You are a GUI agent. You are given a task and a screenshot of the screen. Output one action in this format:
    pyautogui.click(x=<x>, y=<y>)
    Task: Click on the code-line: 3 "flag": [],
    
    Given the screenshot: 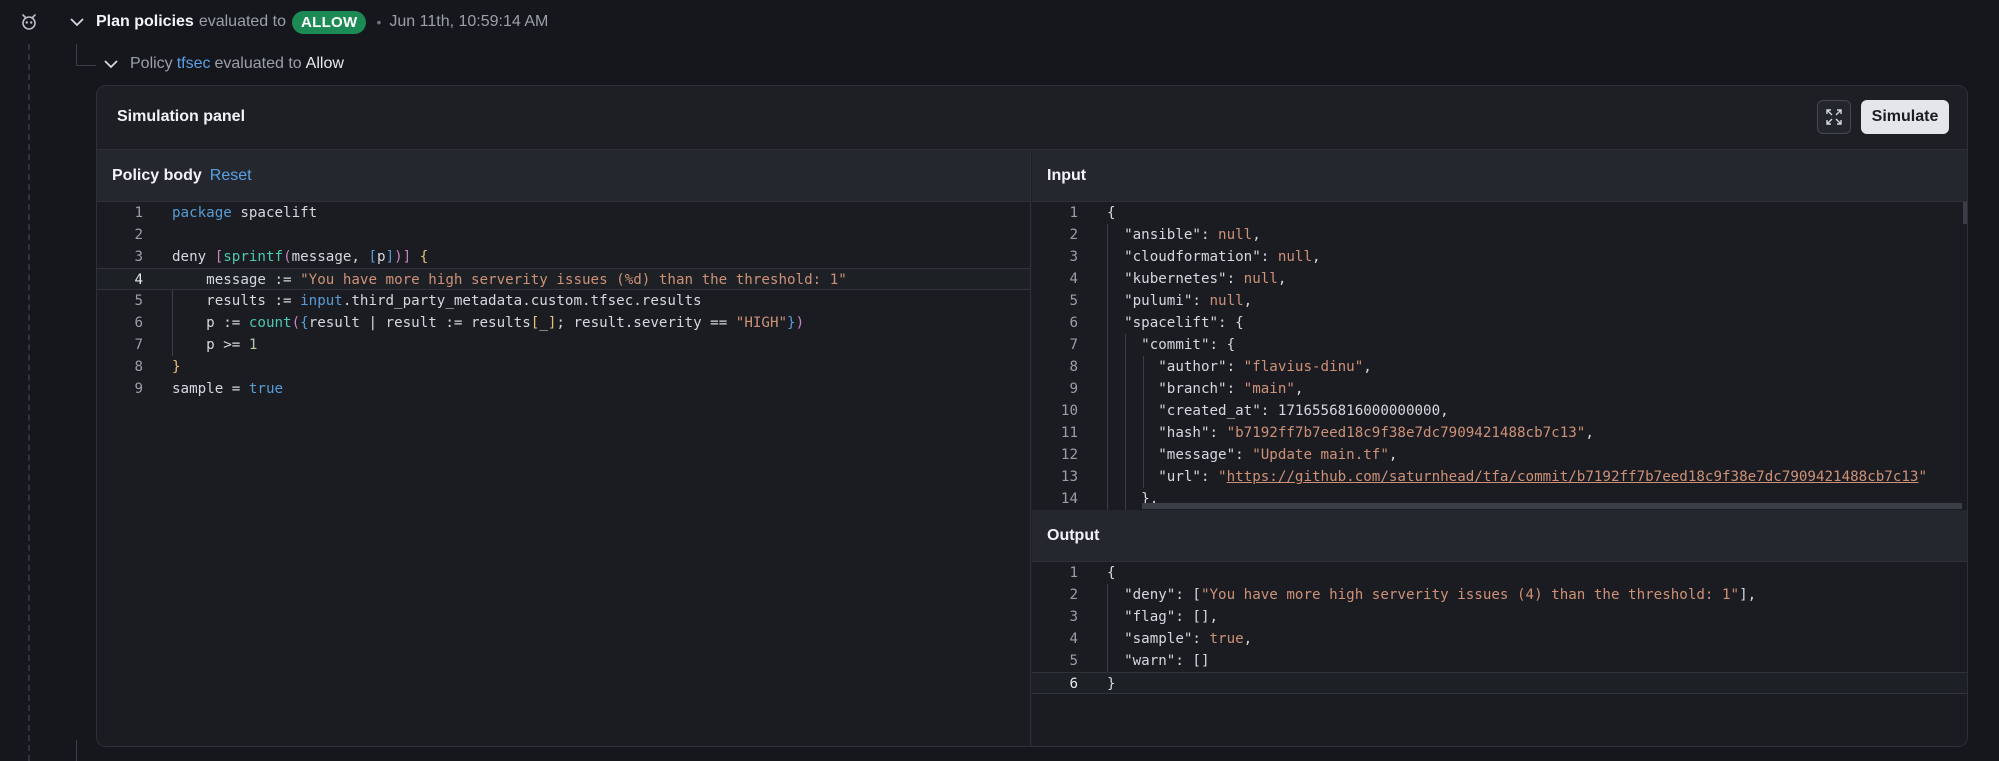 What is the action you would take?
    pyautogui.click(x=1144, y=617)
    